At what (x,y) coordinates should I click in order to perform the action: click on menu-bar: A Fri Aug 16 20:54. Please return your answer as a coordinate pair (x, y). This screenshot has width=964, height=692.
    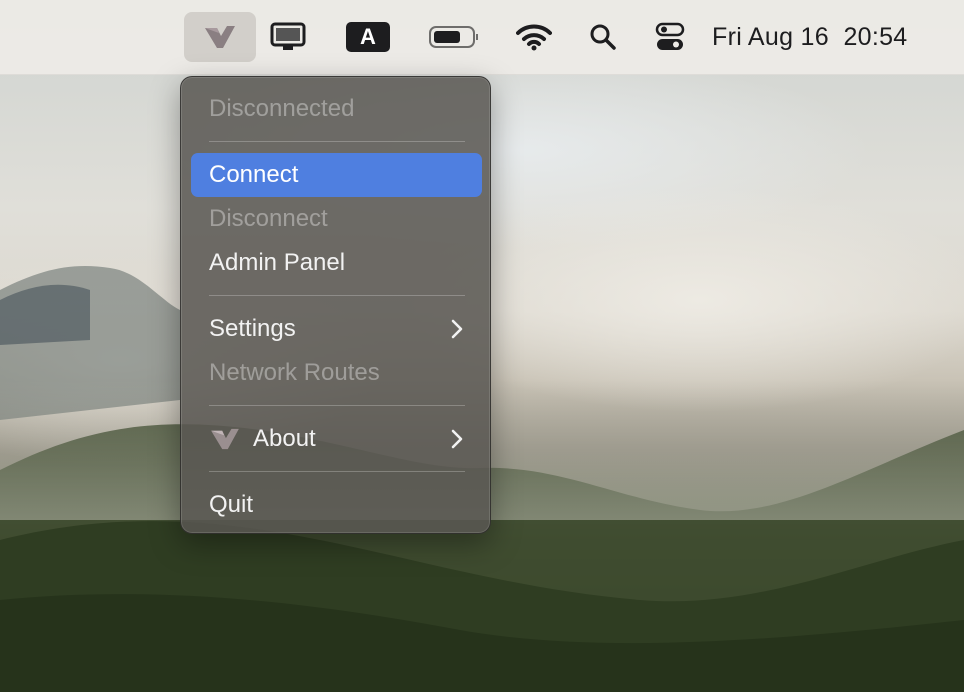
    Looking at the image, I should click on (482, 37).